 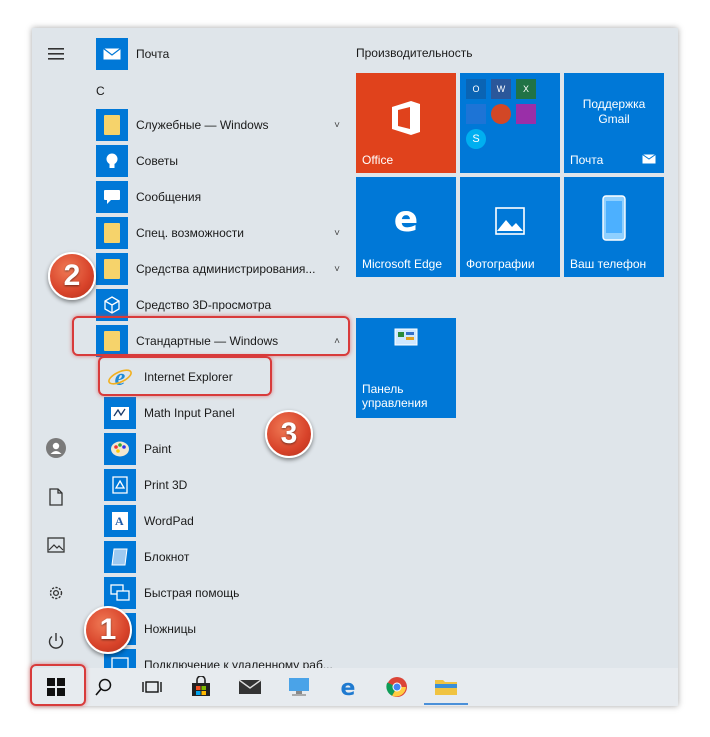 I want to click on computer-icon, so click(x=299, y=687).